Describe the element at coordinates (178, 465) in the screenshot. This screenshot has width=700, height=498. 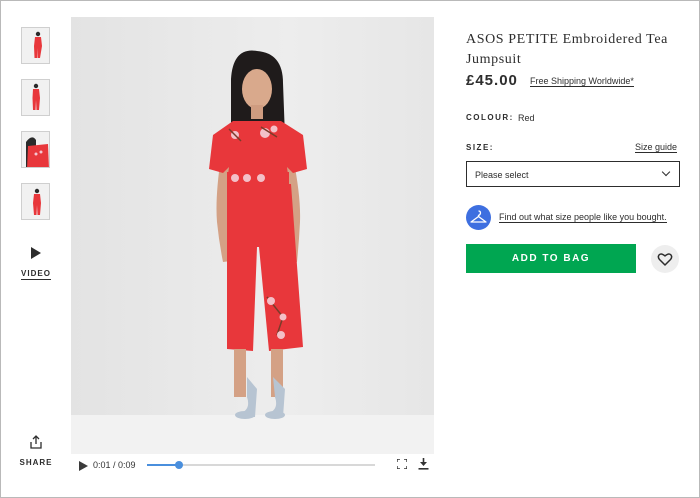
I see `video-progress-handle` at that location.